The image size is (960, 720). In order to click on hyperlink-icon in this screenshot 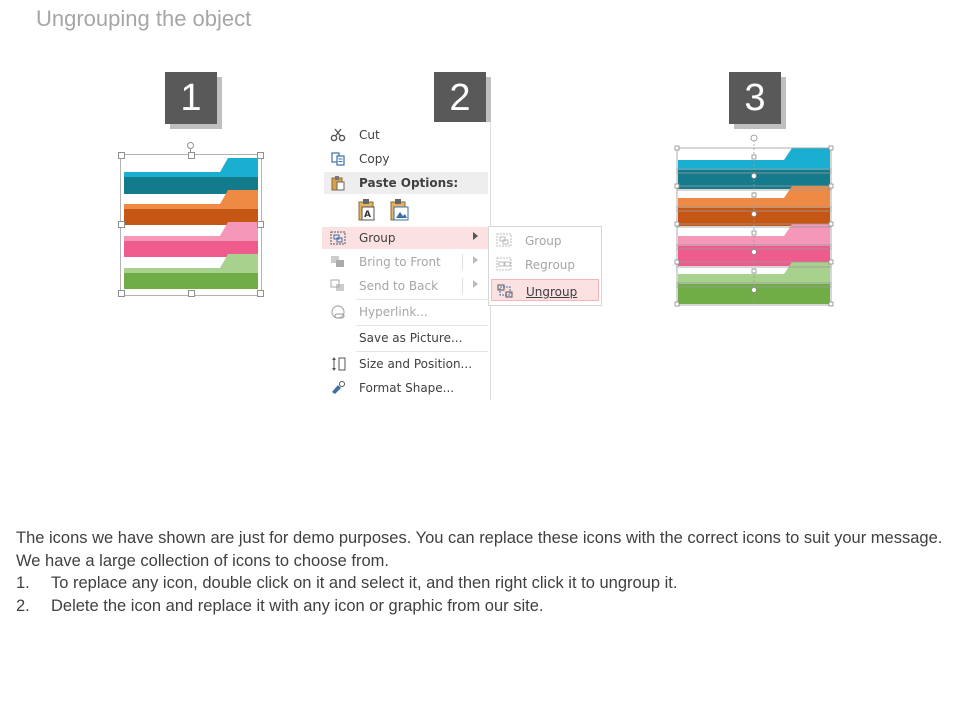, I will do `click(338, 312)`.